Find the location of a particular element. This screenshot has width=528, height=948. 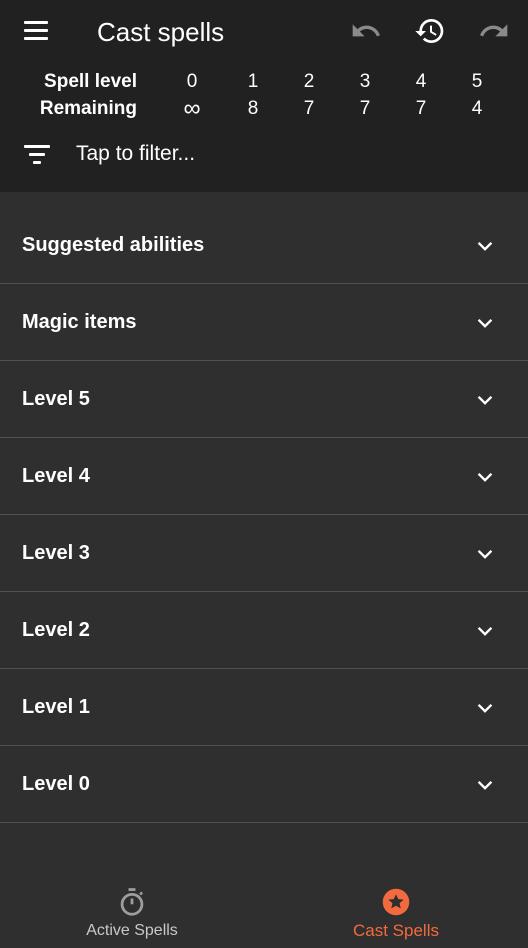

bottom-navigation: Active Spells Cast Spells is located at coordinates (264, 910).